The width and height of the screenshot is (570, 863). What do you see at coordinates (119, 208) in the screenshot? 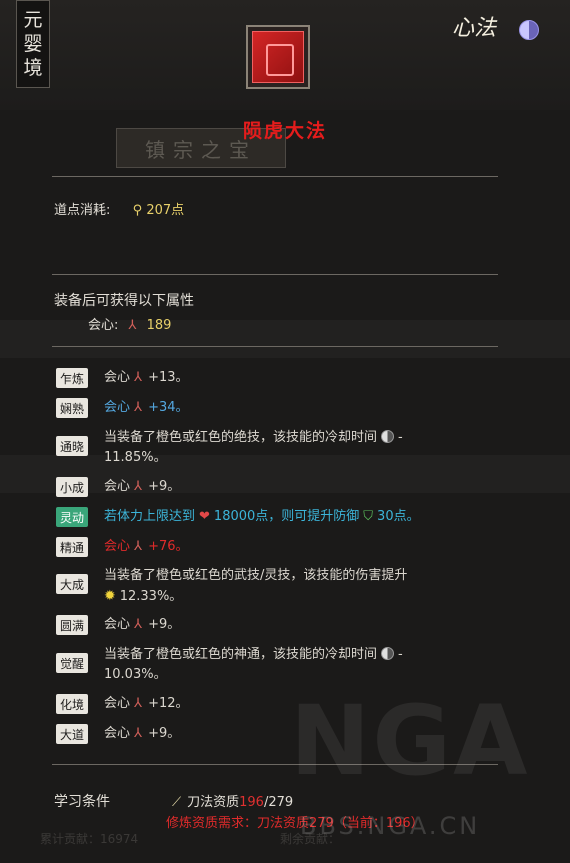
I see `cost-row: 道点消耗: ⚲ 207点` at bounding box center [119, 208].